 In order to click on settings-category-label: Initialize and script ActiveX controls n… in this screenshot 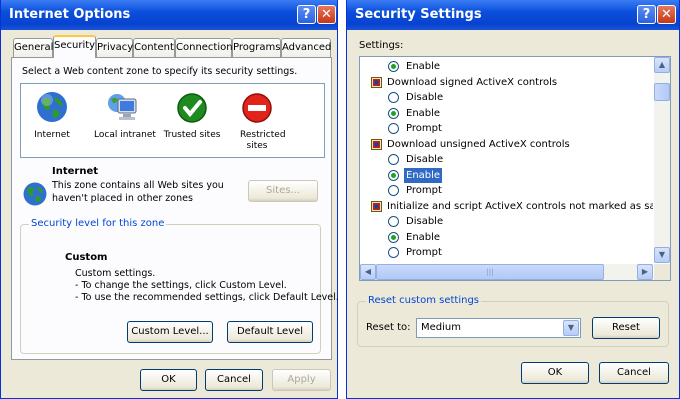, I will do `click(520, 206)`.